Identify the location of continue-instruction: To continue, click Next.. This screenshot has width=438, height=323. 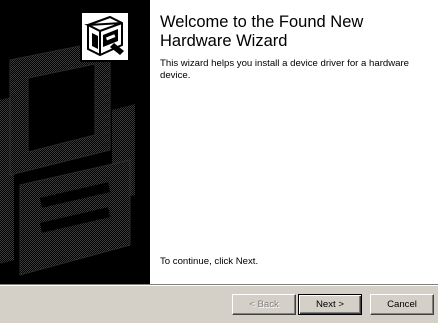
(209, 261).